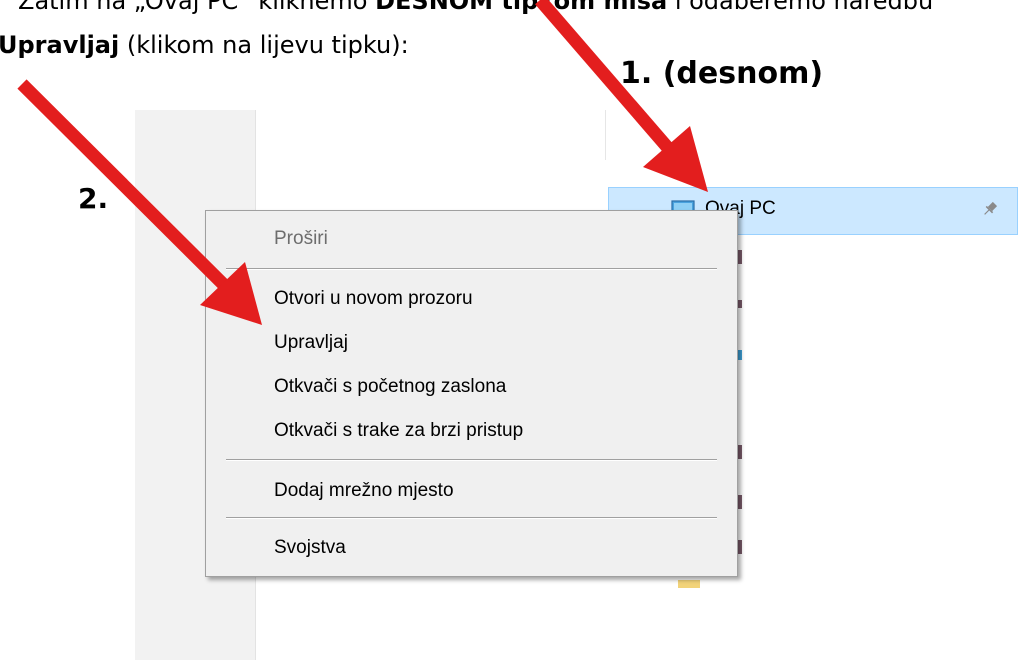 This screenshot has height=660, width=1030. I want to click on menu-item-otkvaci-s-trake-za-brzi-pristup: Otkvači s trake za brzi pristup, so click(471, 431).